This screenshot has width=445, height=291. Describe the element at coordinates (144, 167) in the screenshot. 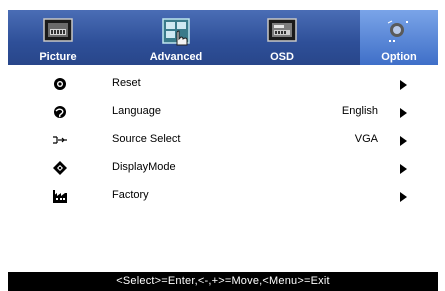

I see `menu-item-label: DisplayMode` at that location.